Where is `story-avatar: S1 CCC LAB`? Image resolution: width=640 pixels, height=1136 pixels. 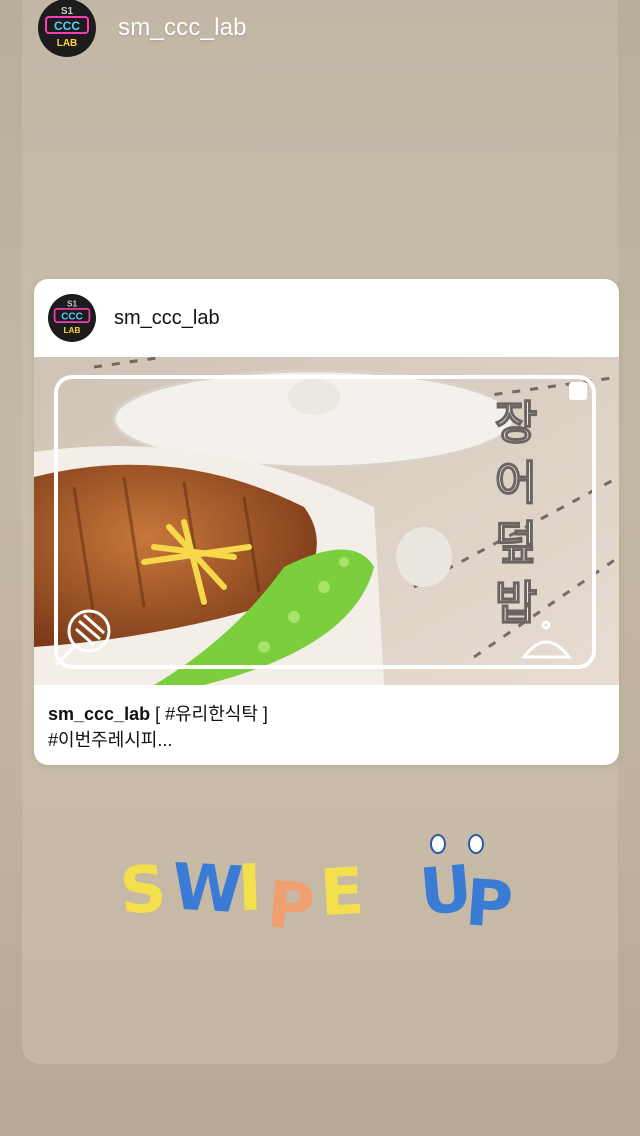 story-avatar: S1 CCC LAB is located at coordinates (67, 28).